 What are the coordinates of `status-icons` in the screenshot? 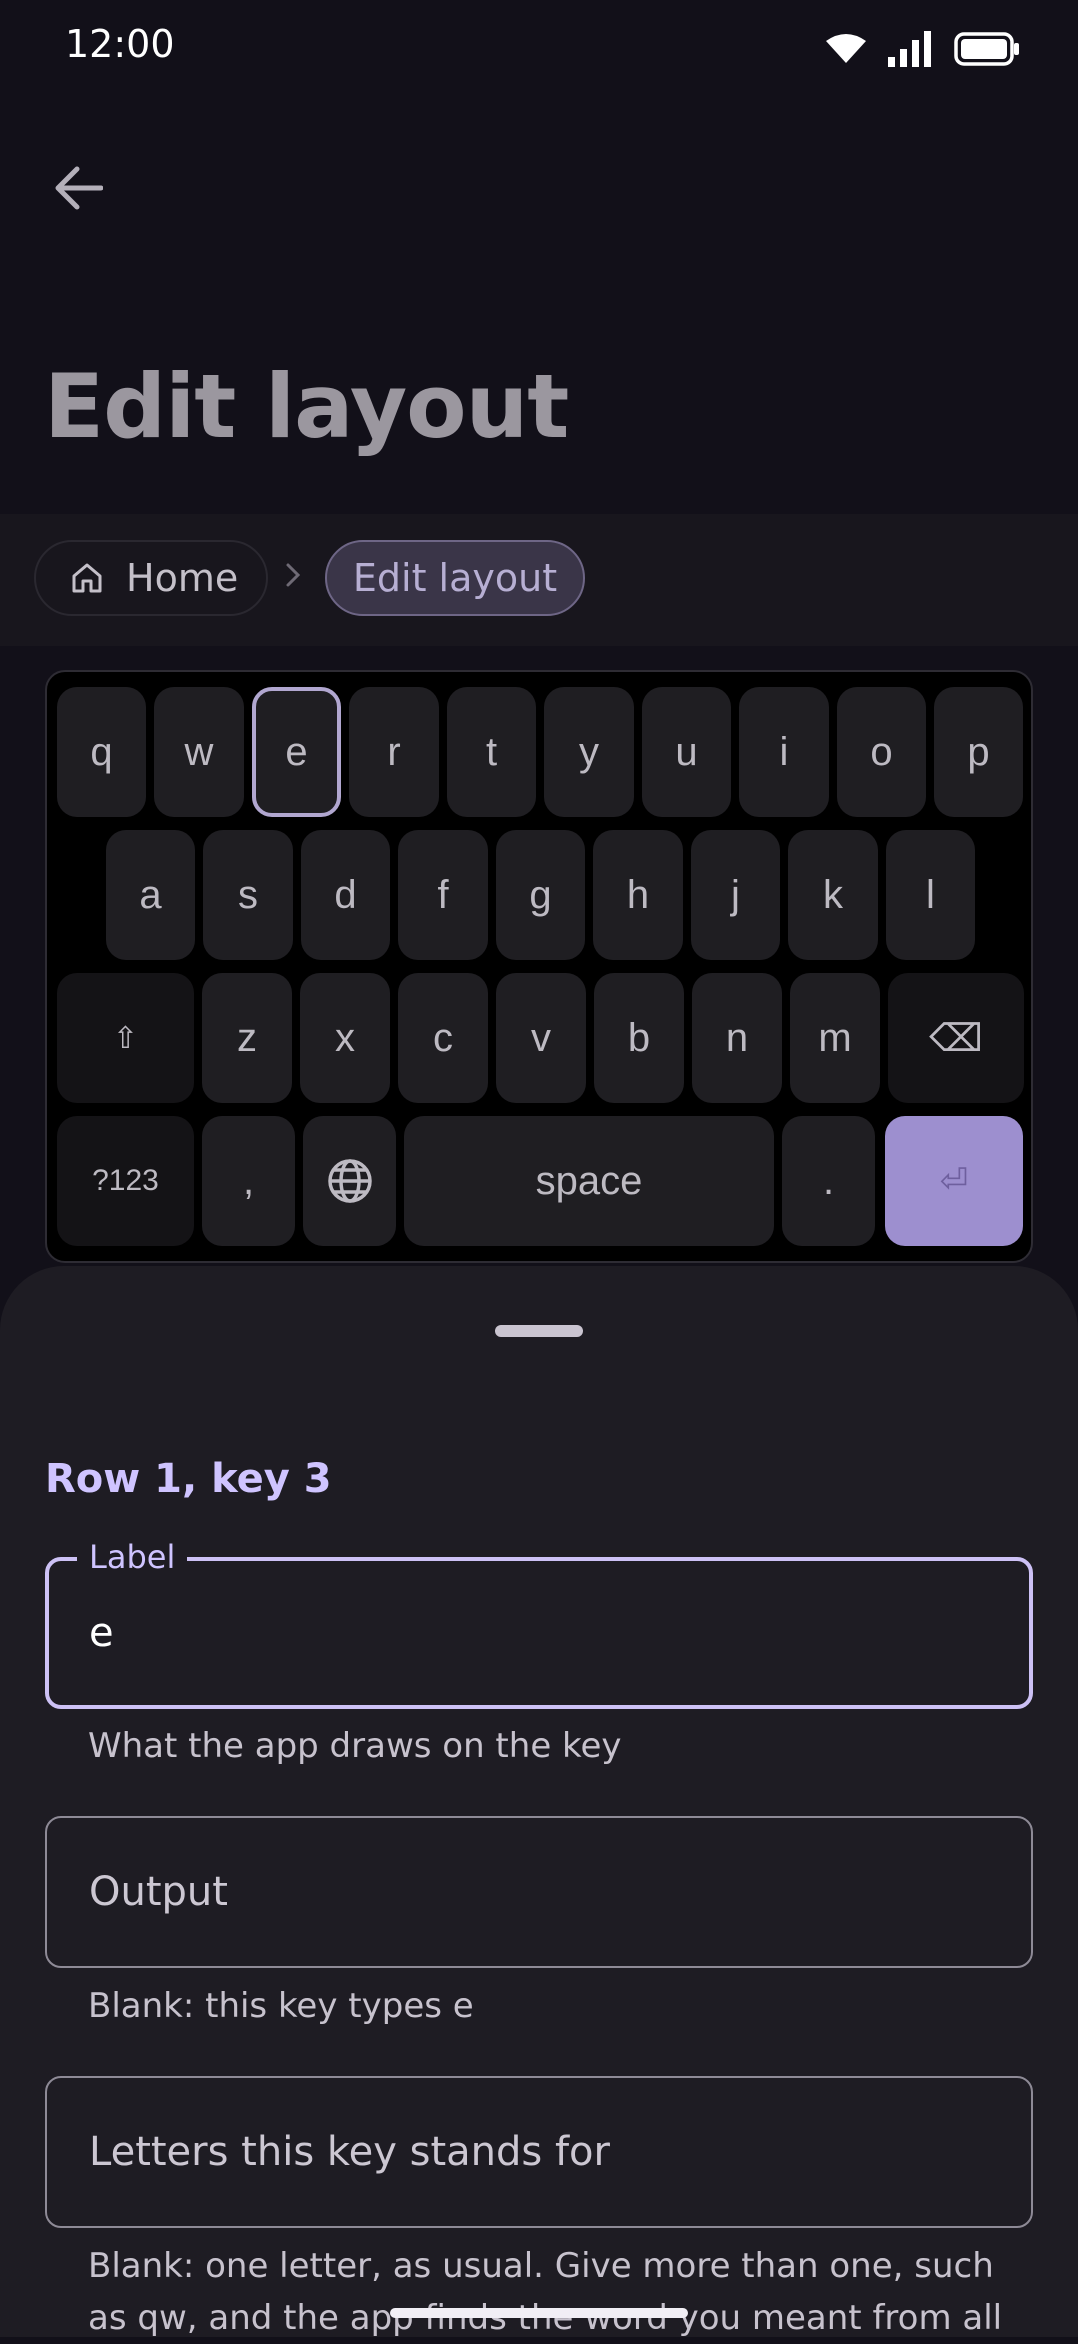 It's located at (923, 49).